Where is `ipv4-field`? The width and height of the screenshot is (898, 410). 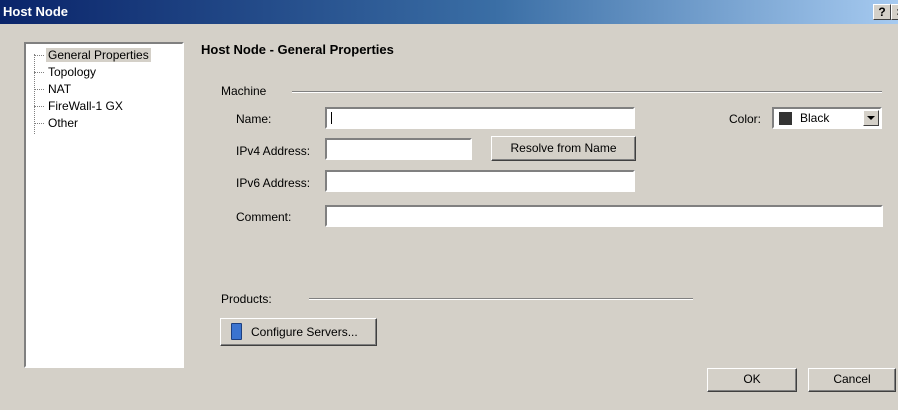 ipv4-field is located at coordinates (398, 149).